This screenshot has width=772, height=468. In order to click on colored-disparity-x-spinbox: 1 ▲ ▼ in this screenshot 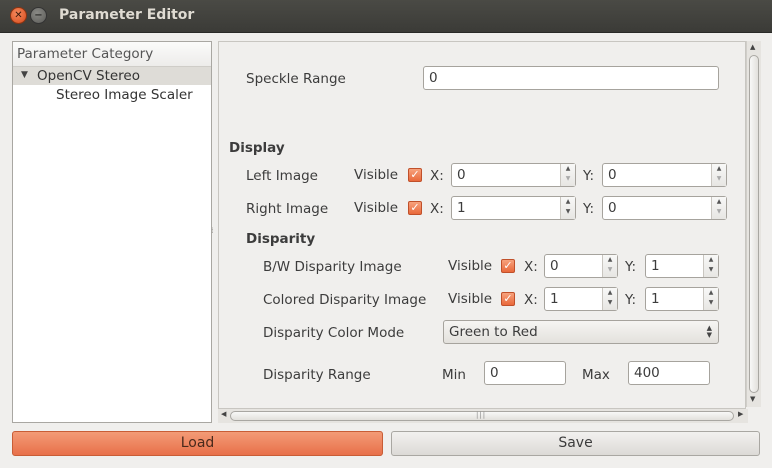, I will do `click(581, 299)`.